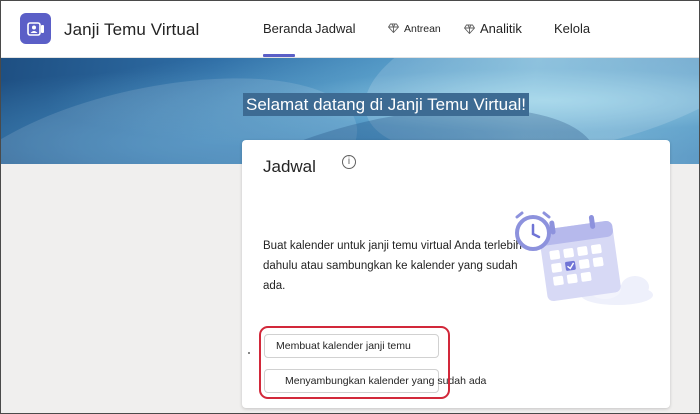 This screenshot has height=414, width=700. What do you see at coordinates (349, 162) in the screenshot?
I see `info-icon: i` at bounding box center [349, 162].